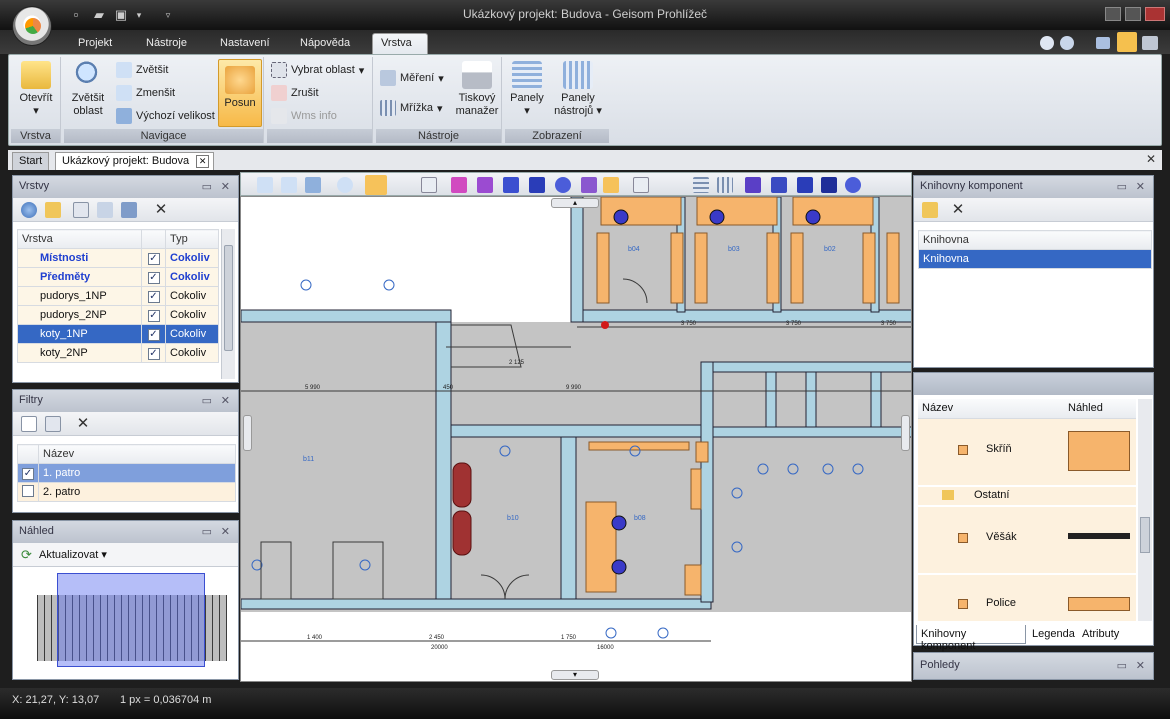 This screenshot has width=1170, height=719. What do you see at coordinates (1113, 14) in the screenshot?
I see `minimize-button` at bounding box center [1113, 14].